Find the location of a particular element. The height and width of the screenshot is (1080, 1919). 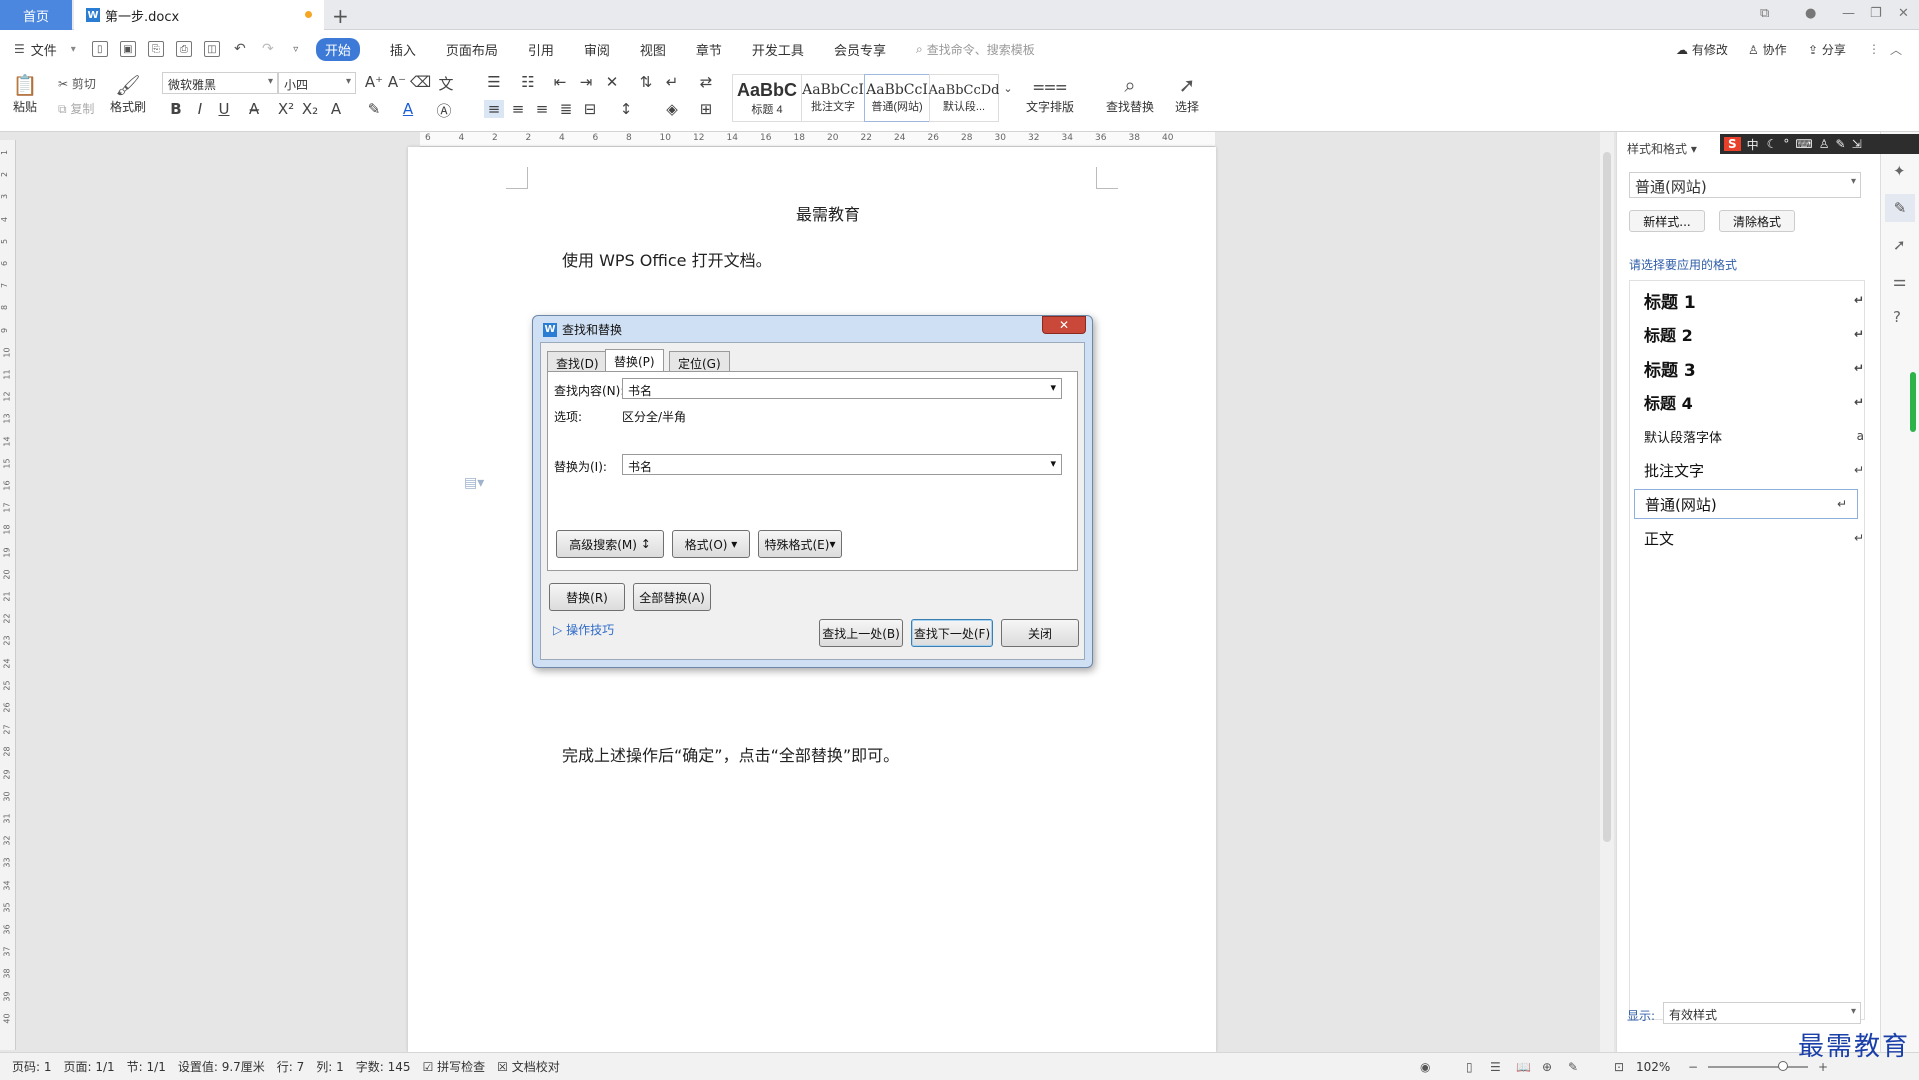

chinese-layout-icon: ✕ is located at coordinates (612, 82).